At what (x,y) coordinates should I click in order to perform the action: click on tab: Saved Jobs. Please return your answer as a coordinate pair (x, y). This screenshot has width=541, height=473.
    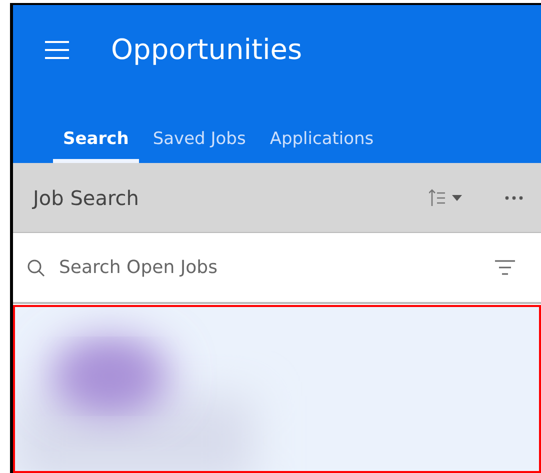
    Looking at the image, I should click on (199, 146).